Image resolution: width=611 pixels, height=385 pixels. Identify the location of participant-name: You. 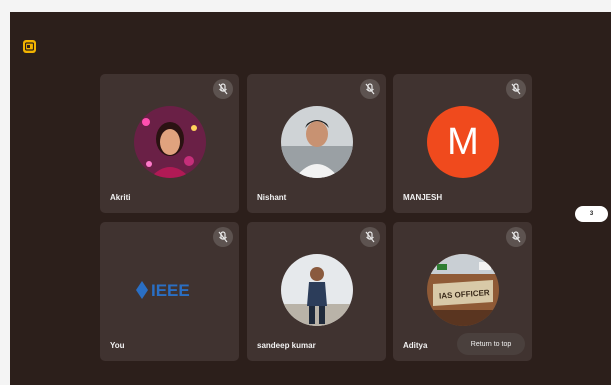
(117, 345).